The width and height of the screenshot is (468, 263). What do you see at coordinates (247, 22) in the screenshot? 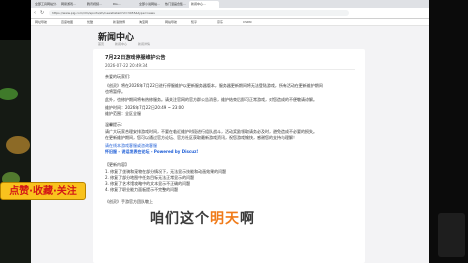
I see `bookmark-item: CSDN` at bounding box center [247, 22].